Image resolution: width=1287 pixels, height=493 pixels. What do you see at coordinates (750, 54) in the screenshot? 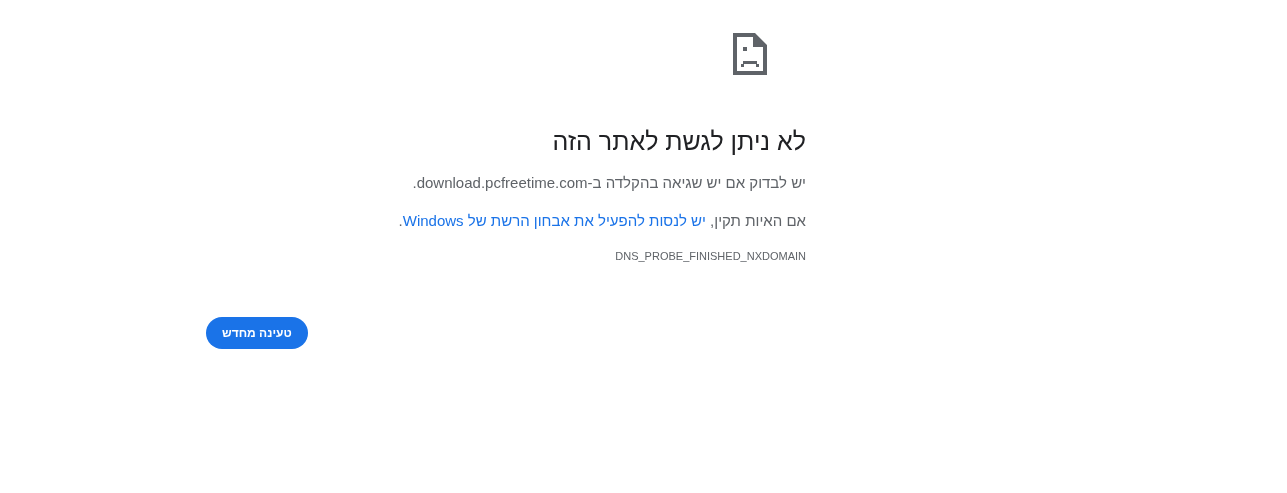
I see `sad-page-icon` at bounding box center [750, 54].